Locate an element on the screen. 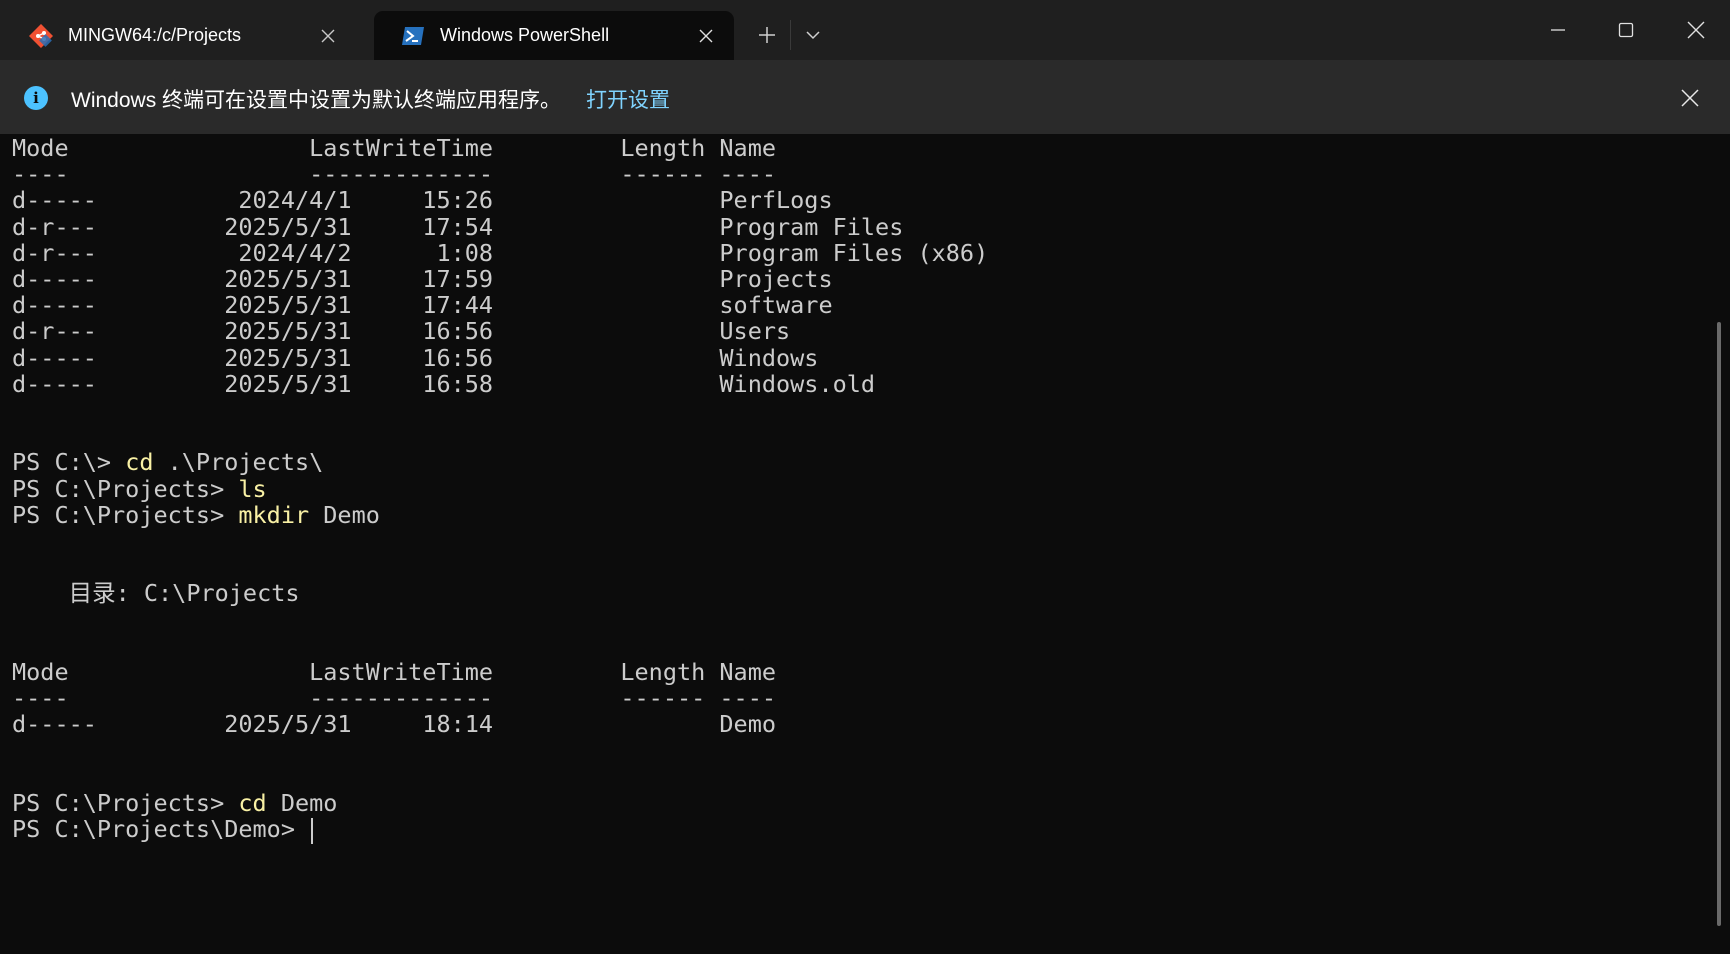 Image resolution: width=1730 pixels, height=954 pixels. title-bar: MINGW64:/c/Projects Windows PowerShell is located at coordinates (865, 30).